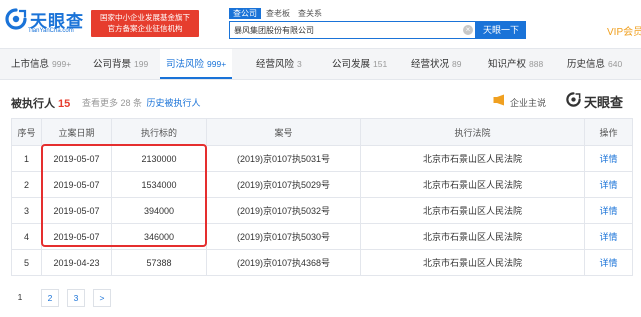  What do you see at coordinates (245, 13) in the screenshot?
I see `search-tab-company: 查公司` at bounding box center [245, 13].